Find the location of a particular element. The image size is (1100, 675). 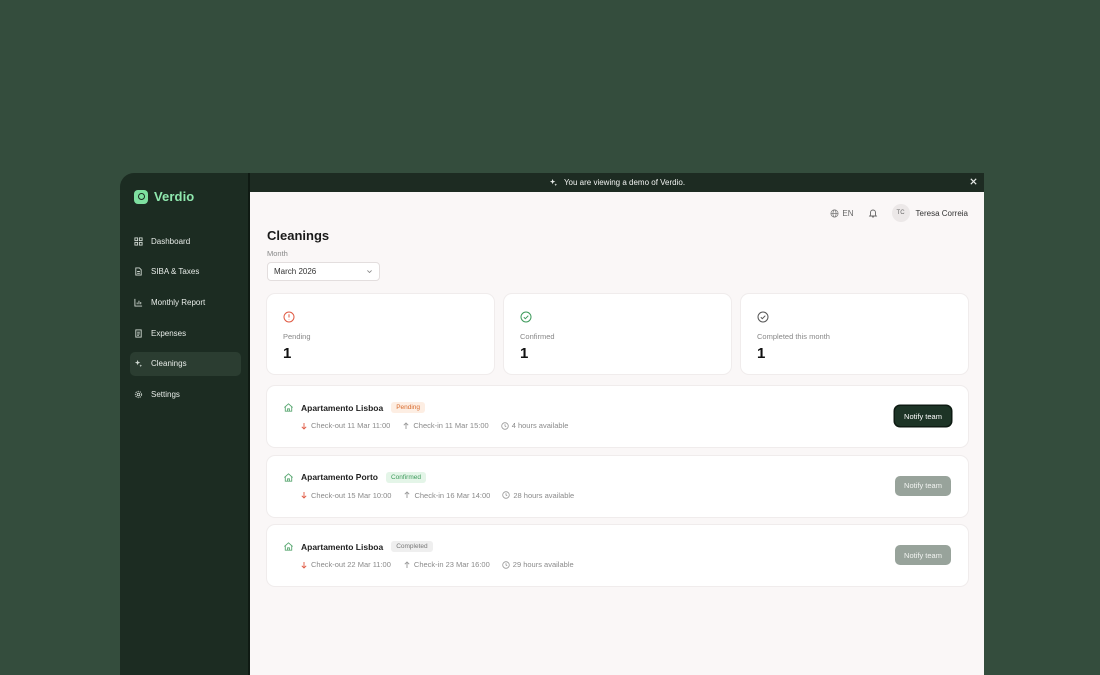

user-name: Teresa Correia is located at coordinates (941, 213).